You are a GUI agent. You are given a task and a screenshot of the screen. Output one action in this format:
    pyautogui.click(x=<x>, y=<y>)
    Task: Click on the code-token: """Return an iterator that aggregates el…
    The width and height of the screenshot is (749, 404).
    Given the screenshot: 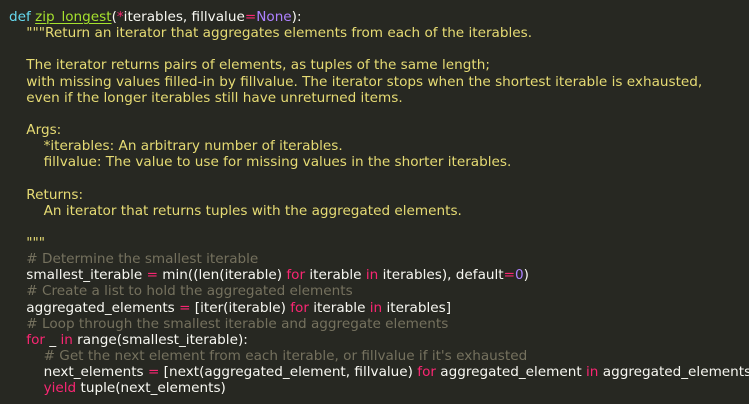 What is the action you would take?
    pyautogui.click(x=279, y=33)
    